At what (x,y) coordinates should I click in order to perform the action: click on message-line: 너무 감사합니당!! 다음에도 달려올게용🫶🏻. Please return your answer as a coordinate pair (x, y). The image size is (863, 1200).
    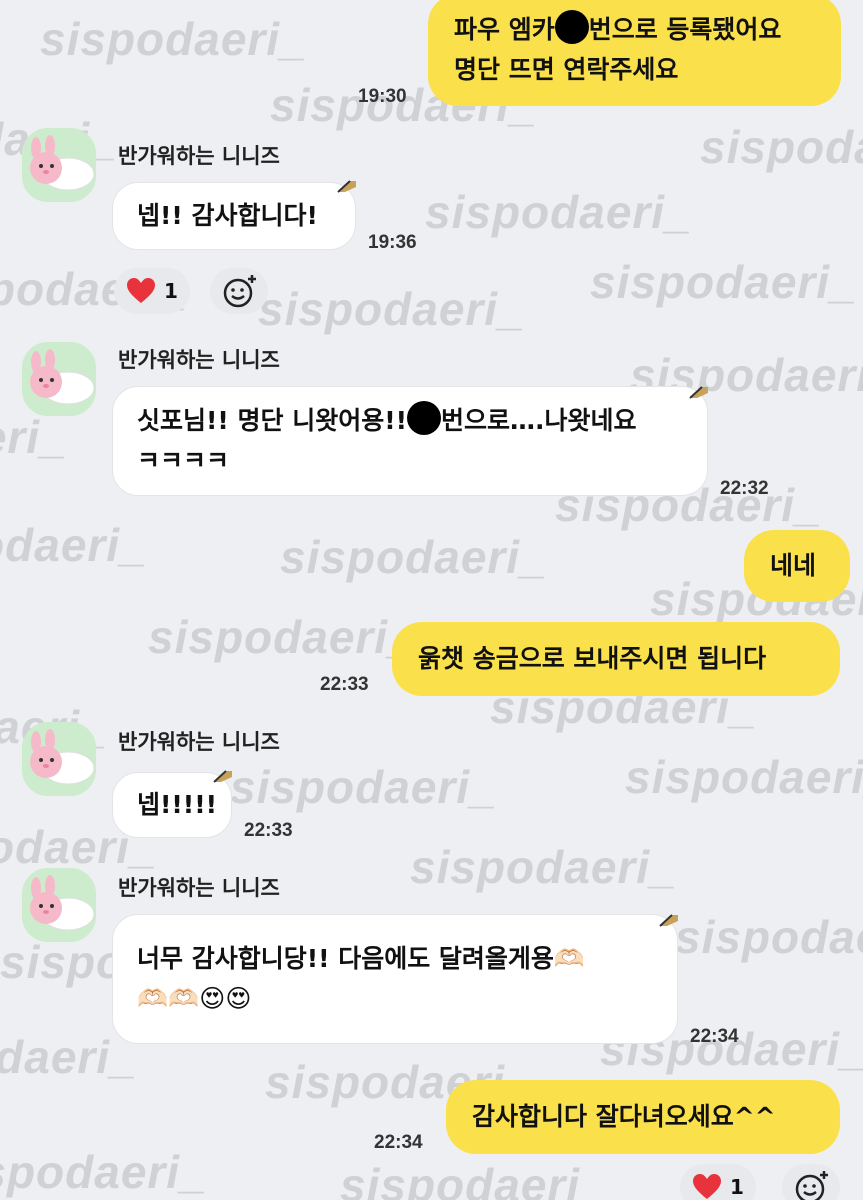
    Looking at the image, I should click on (361, 958).